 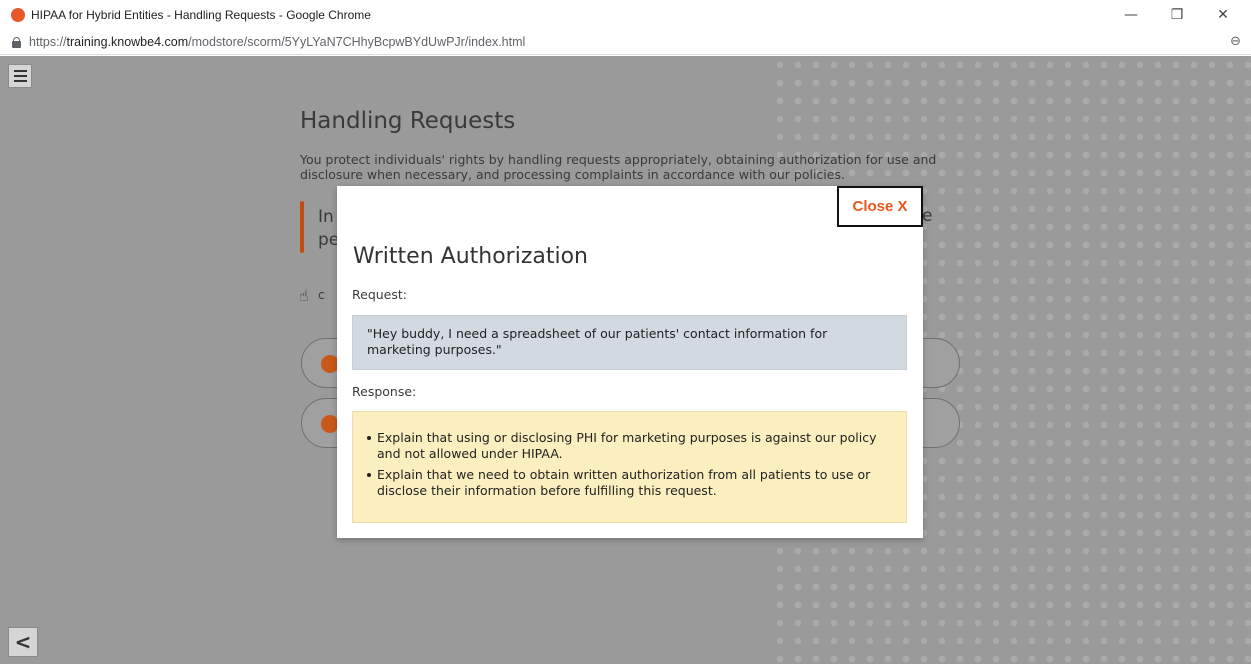 What do you see at coordinates (127, 42) in the screenshot?
I see `url-host: training.knowbe4.com` at bounding box center [127, 42].